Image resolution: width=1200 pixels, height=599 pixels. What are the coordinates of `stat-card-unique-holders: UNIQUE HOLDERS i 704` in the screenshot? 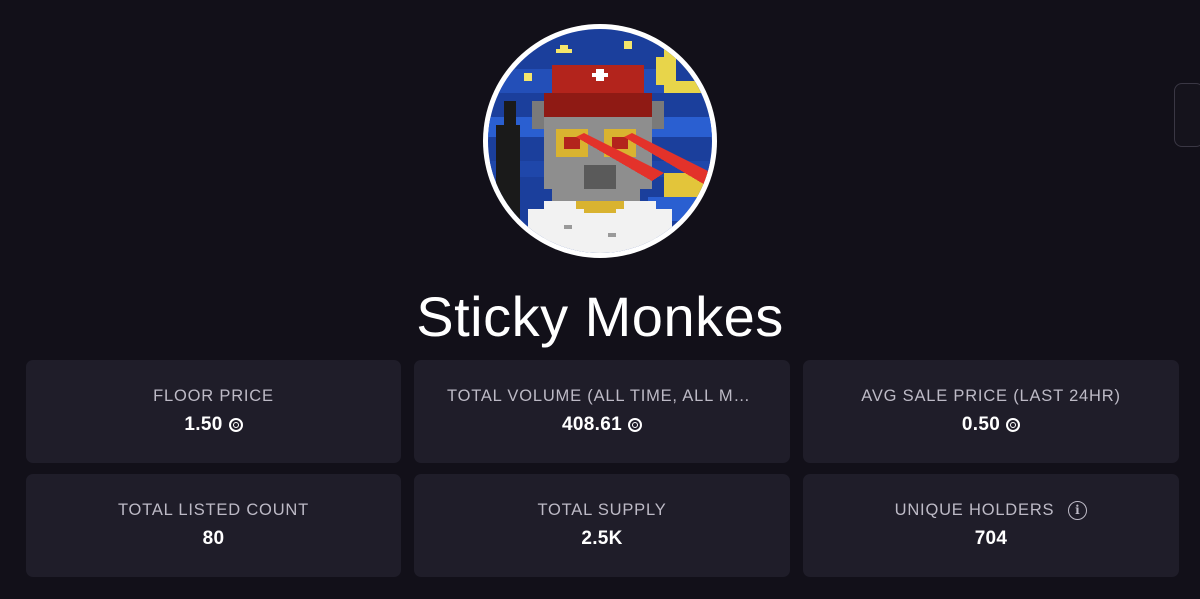 It's located at (991, 525).